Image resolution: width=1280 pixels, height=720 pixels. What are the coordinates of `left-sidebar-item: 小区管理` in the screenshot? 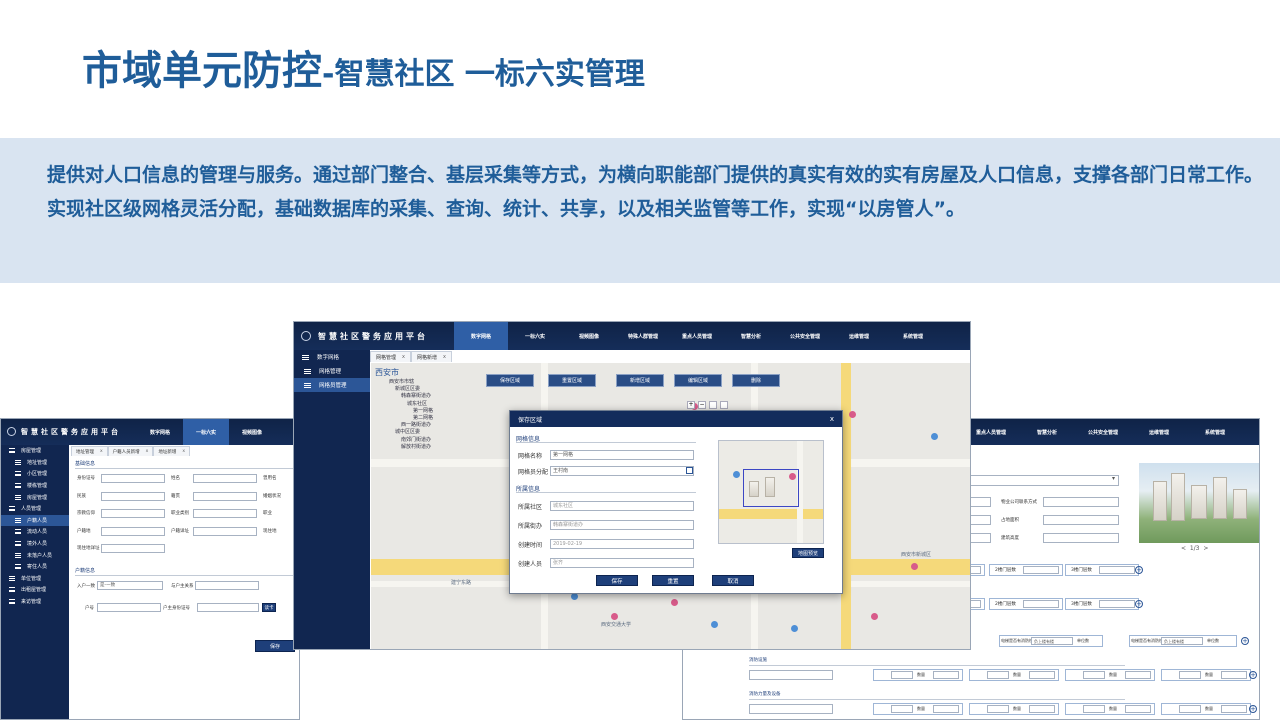 It's located at (35, 474).